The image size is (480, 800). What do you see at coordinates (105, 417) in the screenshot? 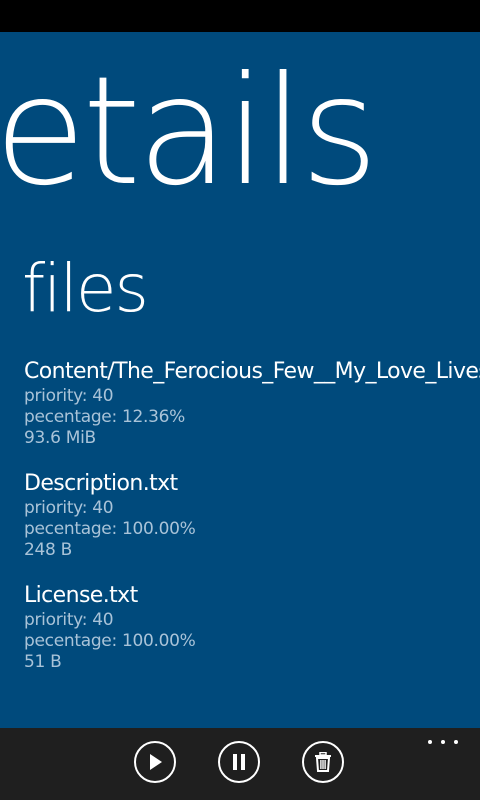
I see `file-percentage: pecentage: 12.36%` at bounding box center [105, 417].